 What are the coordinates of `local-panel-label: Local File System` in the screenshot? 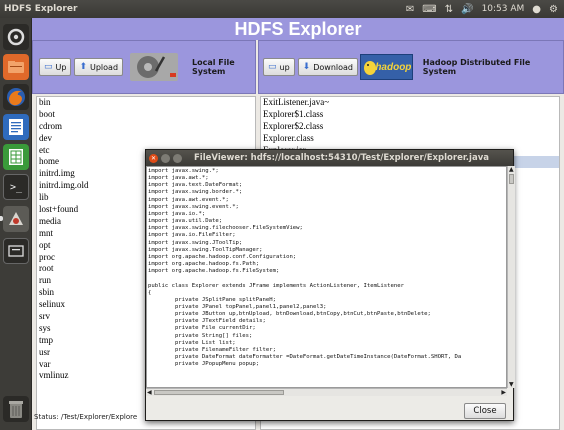 It's located at (213, 67).